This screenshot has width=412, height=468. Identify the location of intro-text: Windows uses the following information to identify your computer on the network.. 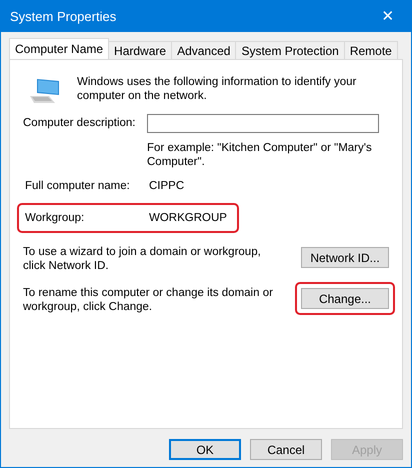
(217, 89).